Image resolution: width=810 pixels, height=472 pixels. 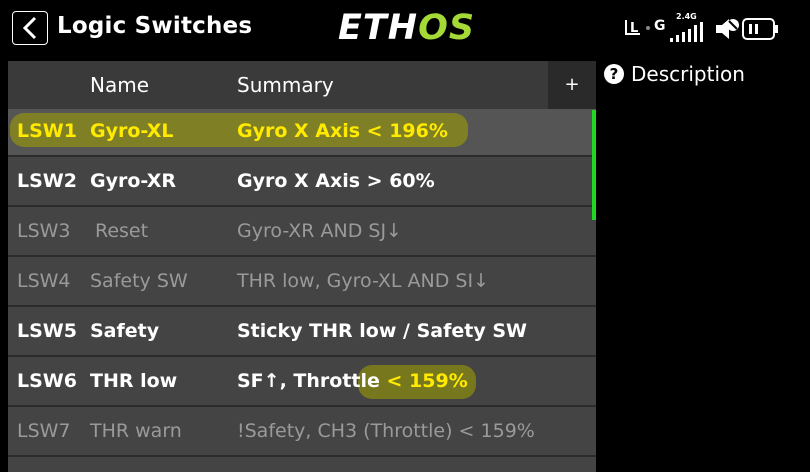 I want to click on row-summary: !Safety, CH3 (Throttle) < 159%, so click(x=386, y=431).